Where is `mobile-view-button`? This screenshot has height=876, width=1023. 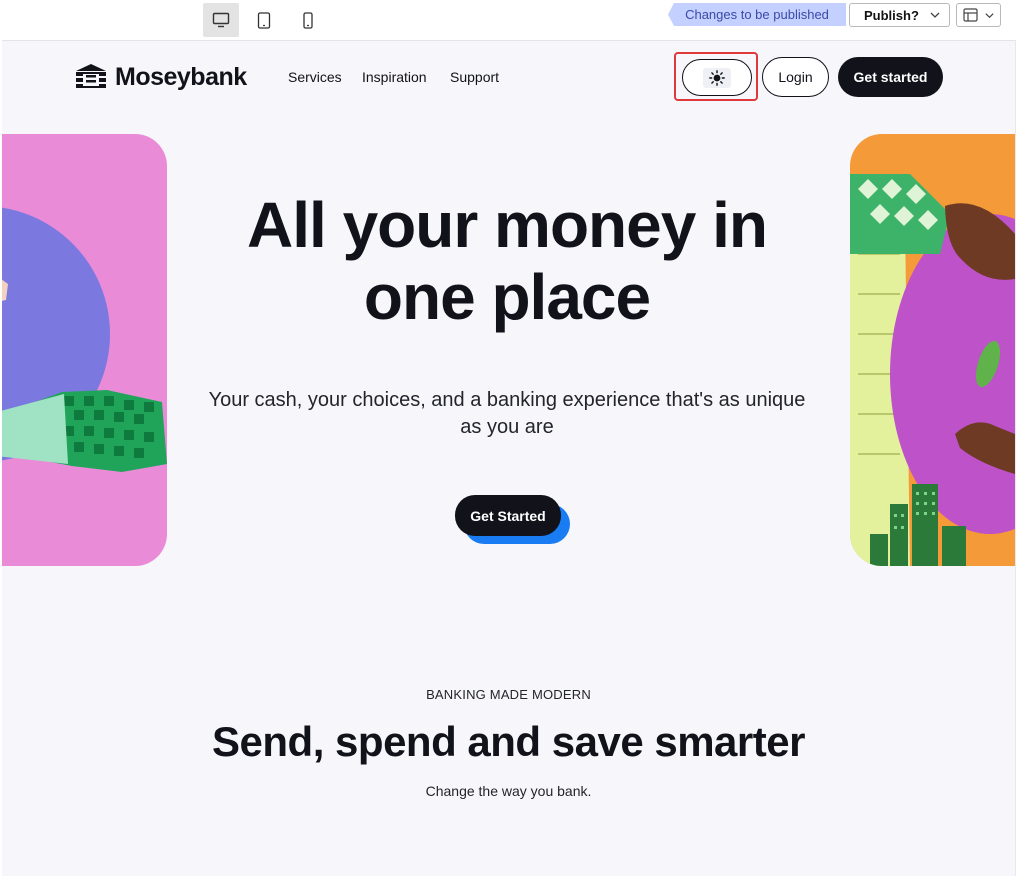
mobile-view-button is located at coordinates (308, 20).